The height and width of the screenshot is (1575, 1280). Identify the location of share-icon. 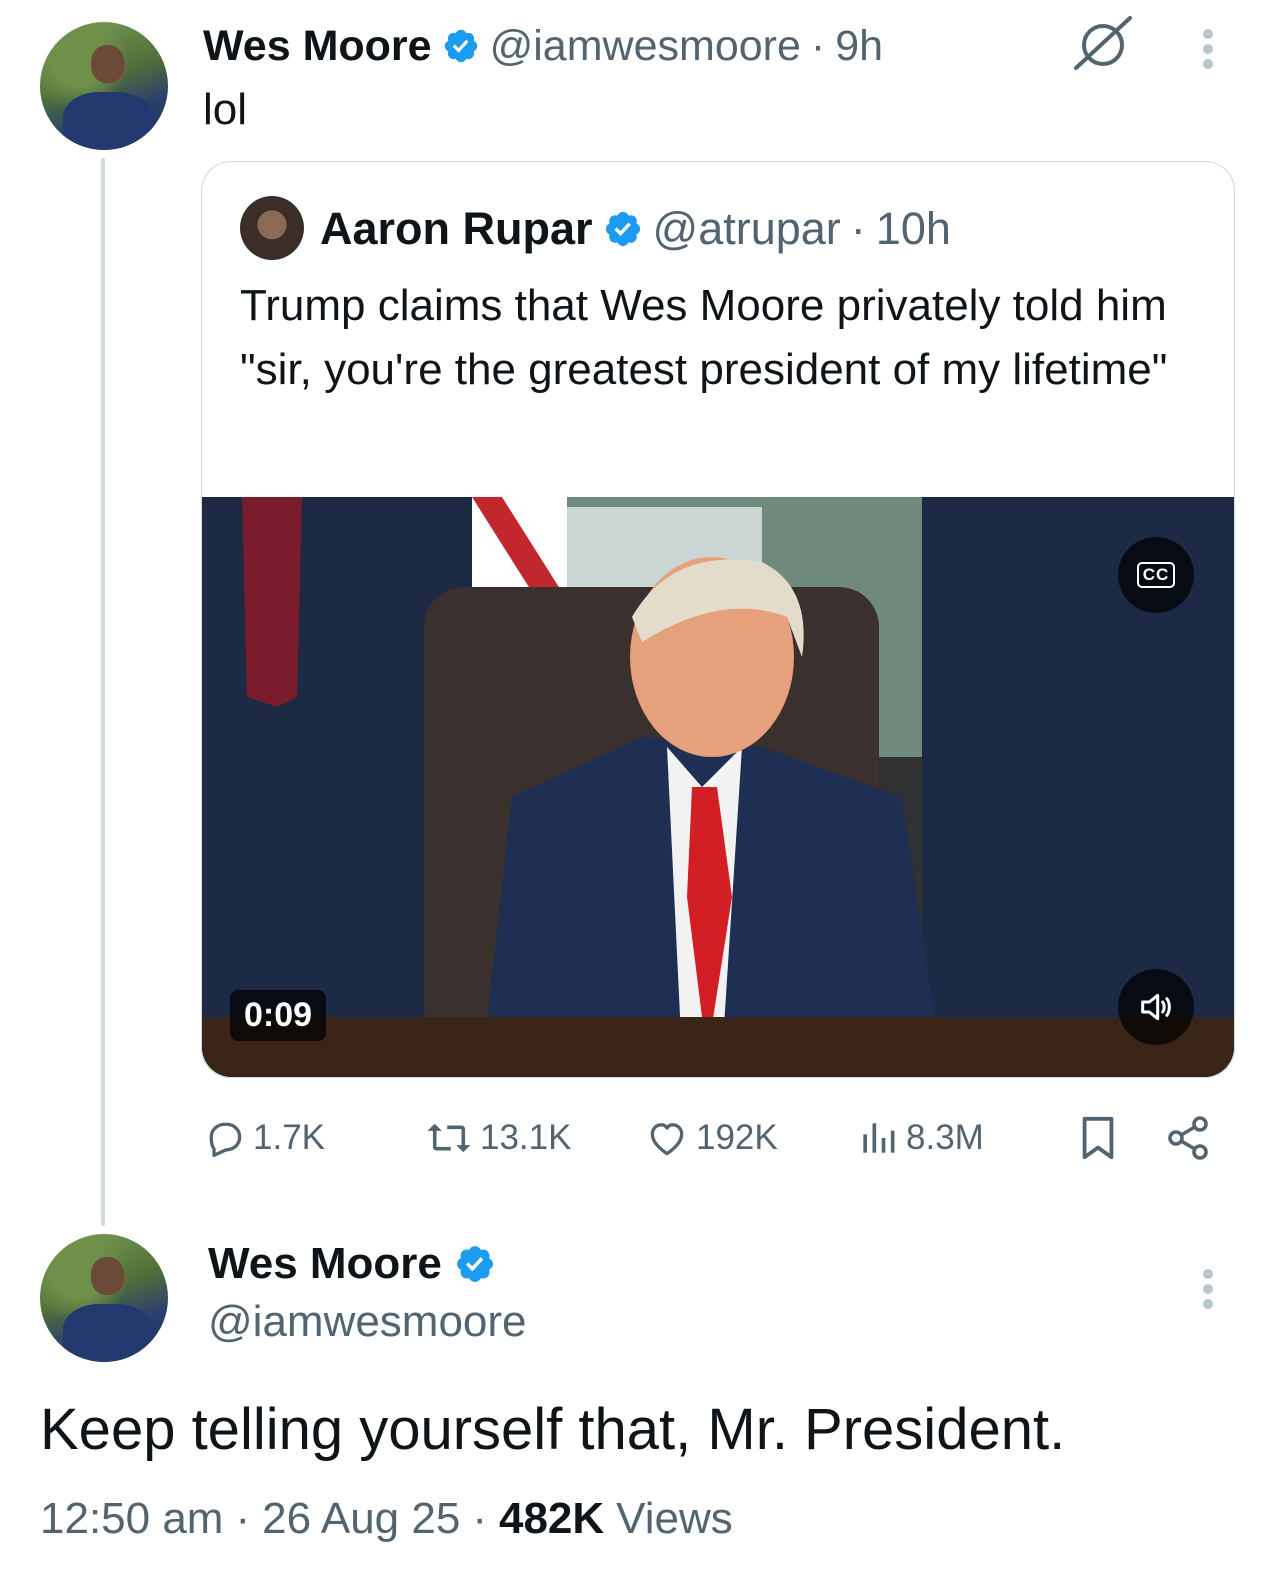
(1188, 1138).